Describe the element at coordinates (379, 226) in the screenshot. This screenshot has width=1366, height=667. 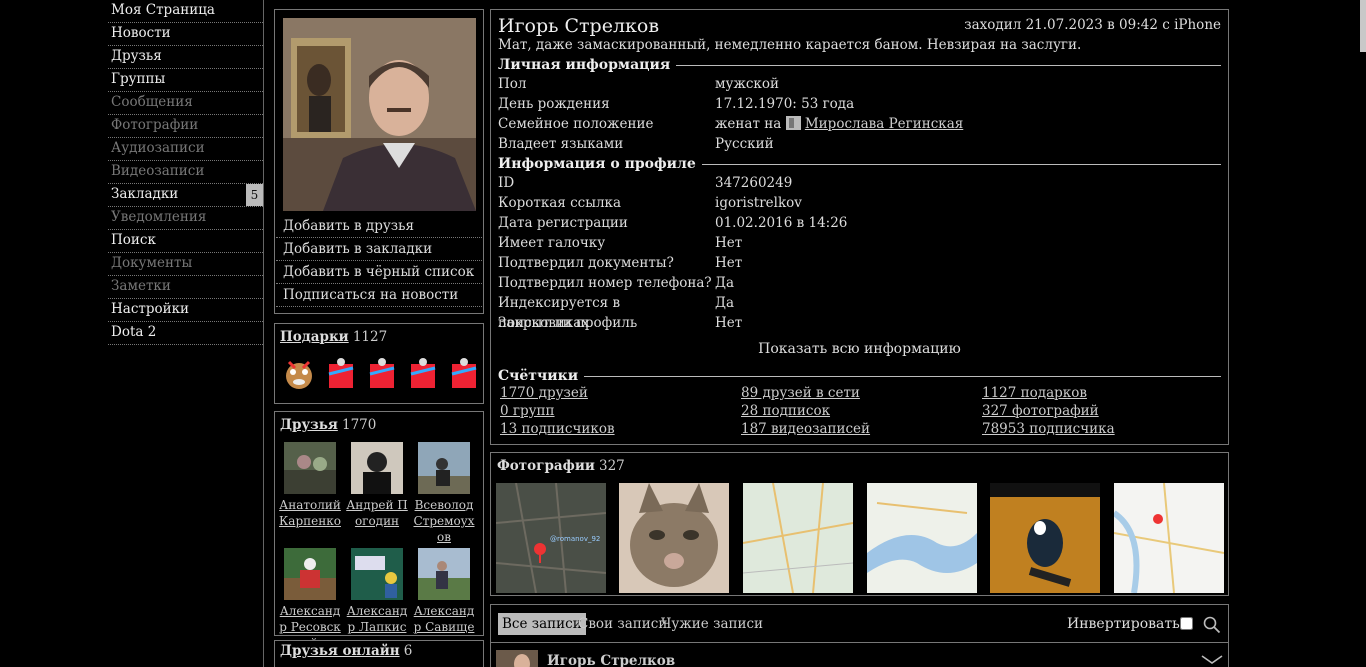
I see `add-friend-action: Добавить в друзья` at that location.